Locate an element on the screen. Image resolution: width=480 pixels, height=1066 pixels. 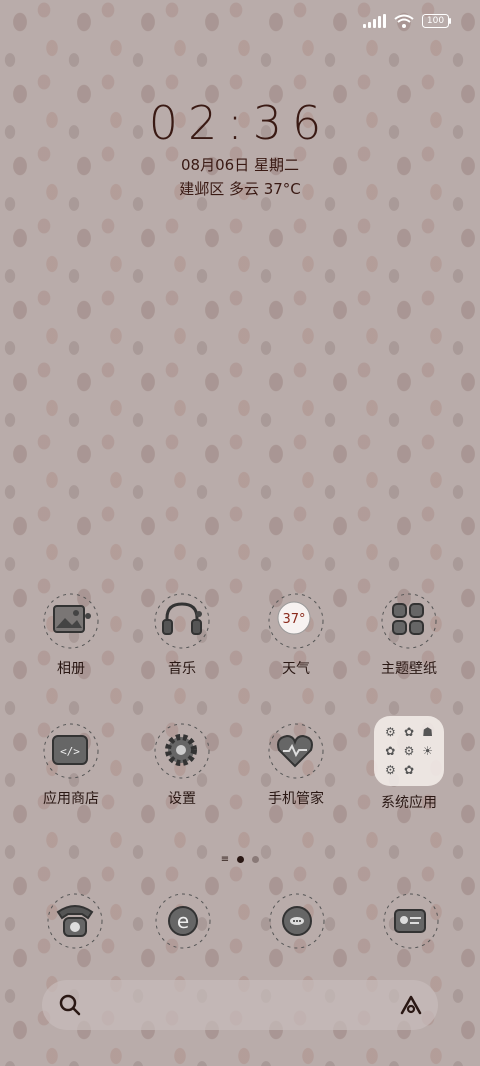
search-icon is located at coordinates (70, 1007).